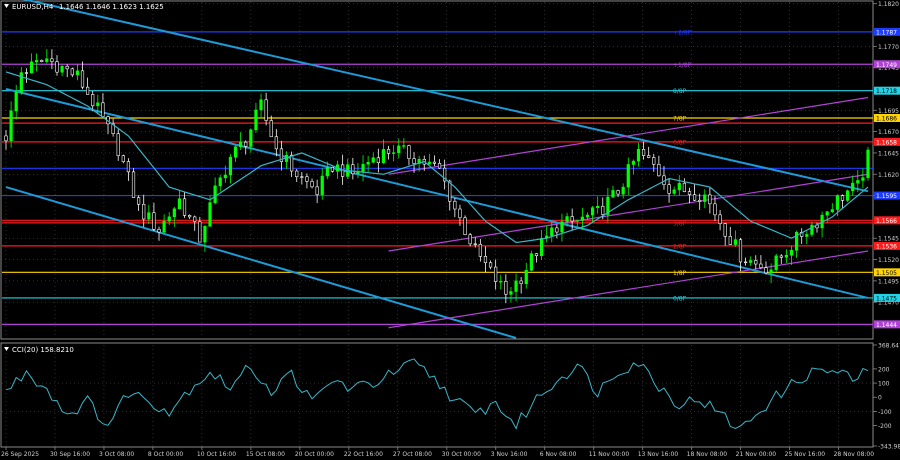  Describe the element at coordinates (886, 246) in the screenshot. I see `level-price-tag-label: 1.1536` at that location.